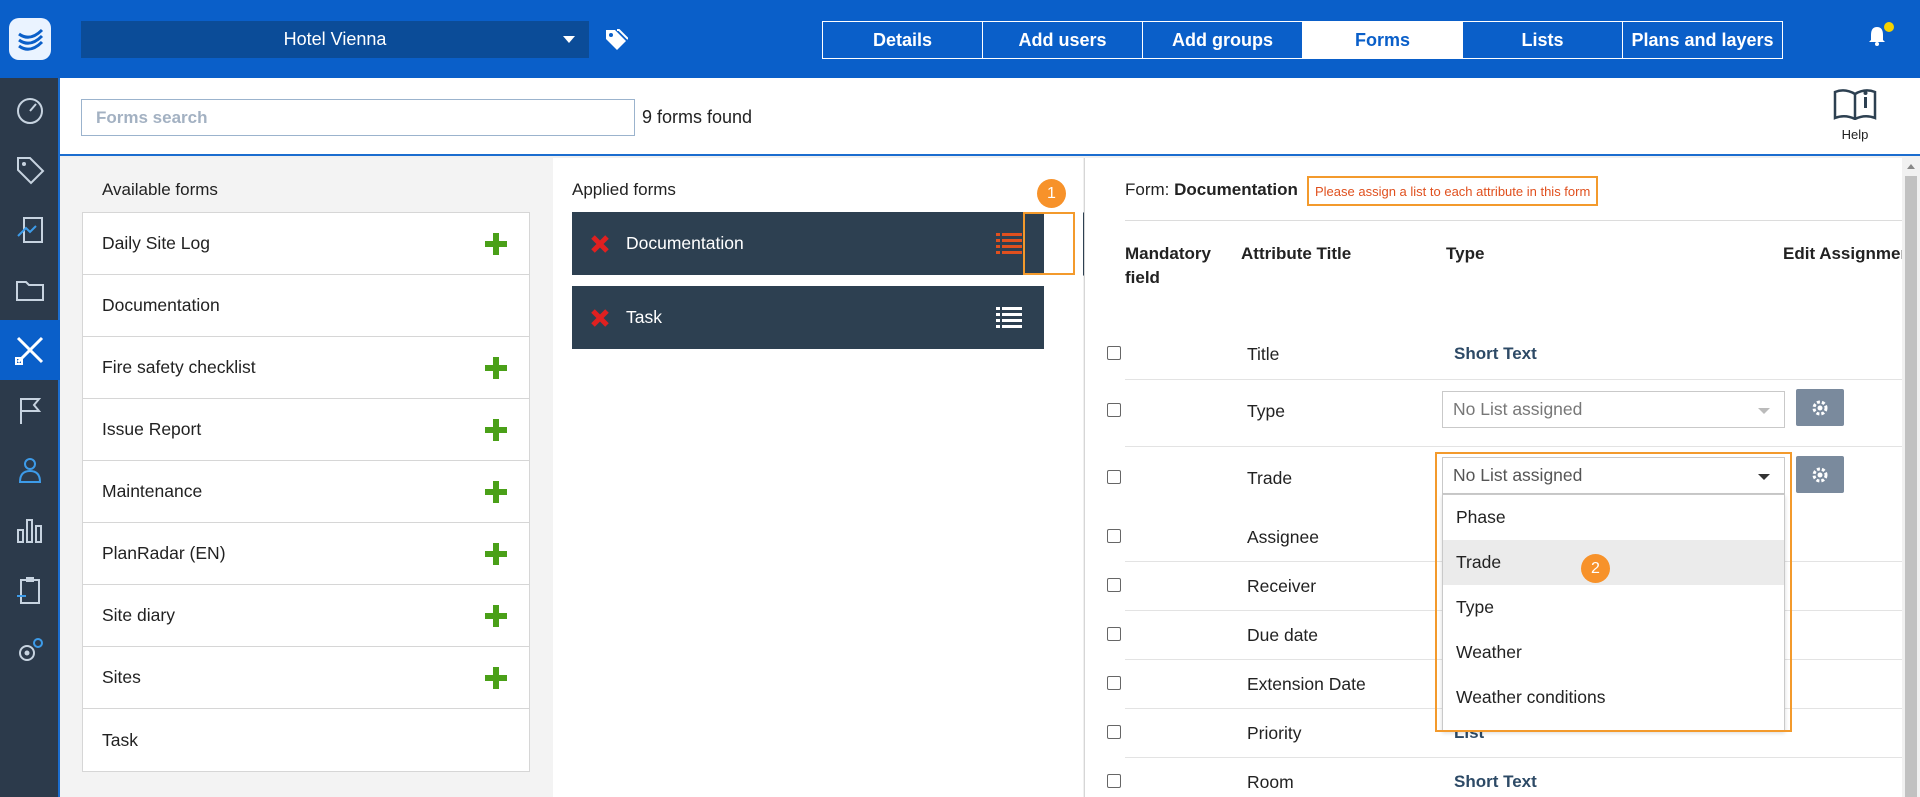 This screenshot has width=1920, height=797. Describe the element at coordinates (1613, 409) in the screenshot. I see `list-select: No List assigned` at that location.